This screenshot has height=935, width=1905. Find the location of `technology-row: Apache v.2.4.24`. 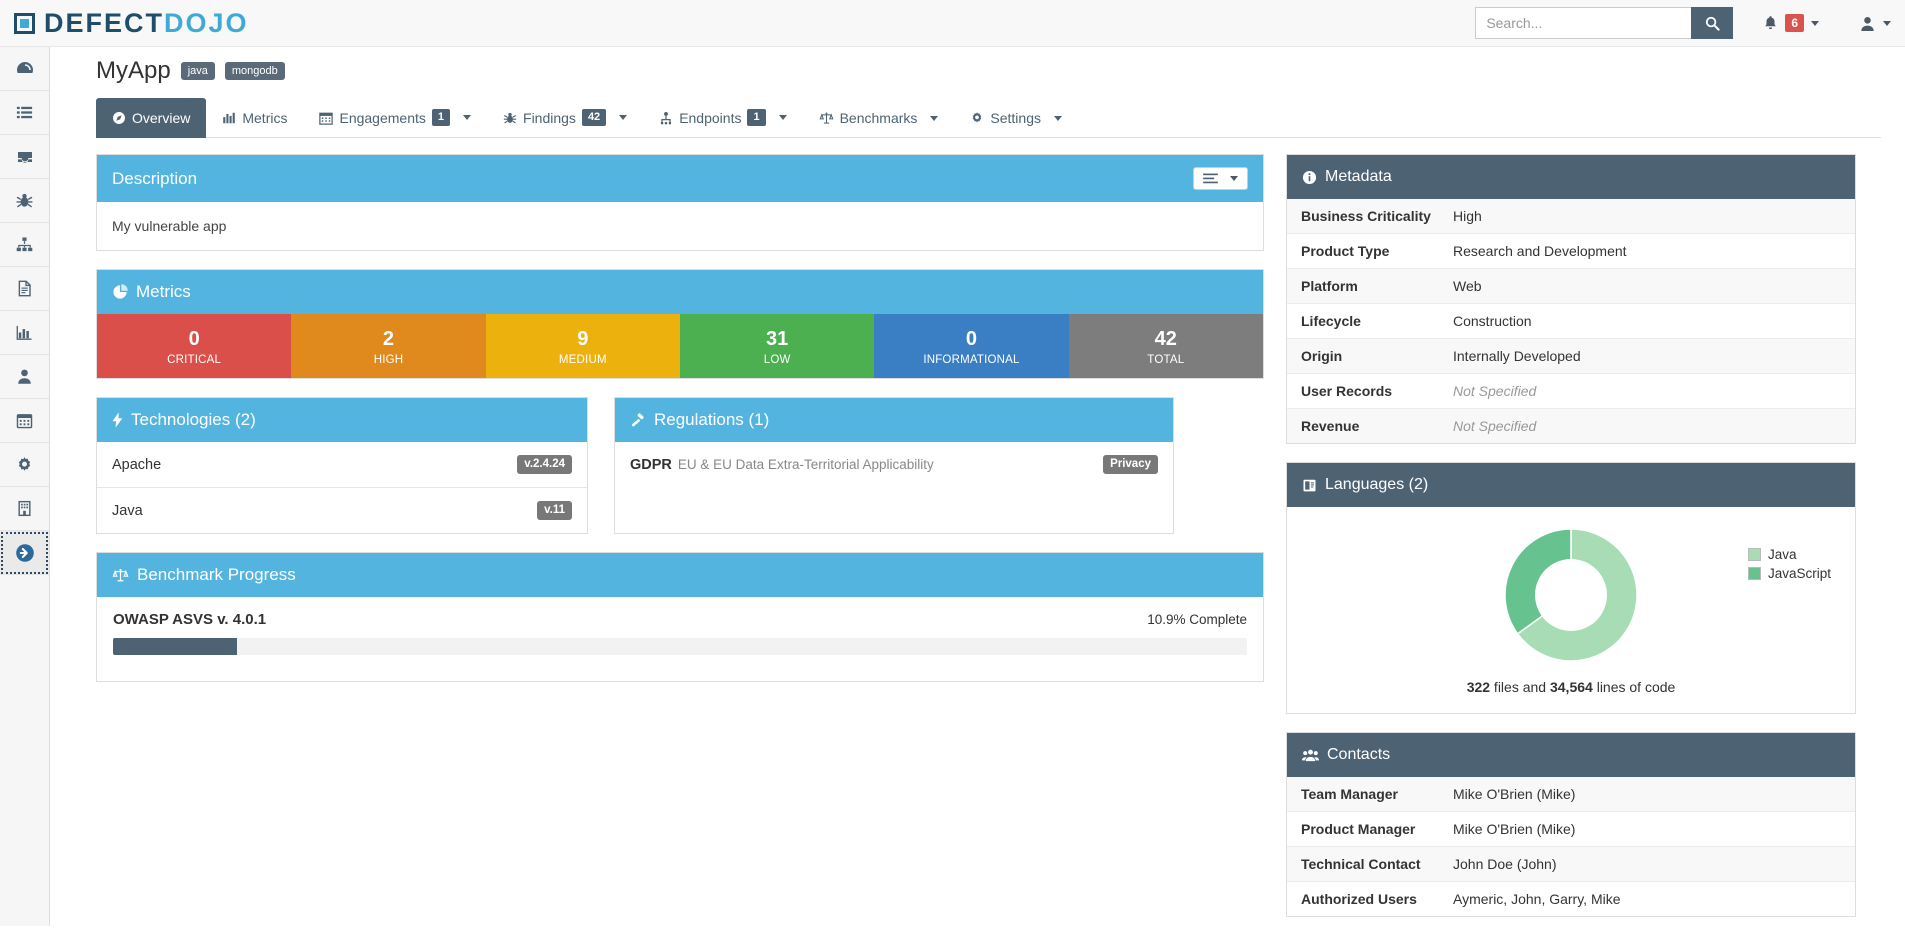

technology-row: Apache v.2.4.24 is located at coordinates (342, 464).